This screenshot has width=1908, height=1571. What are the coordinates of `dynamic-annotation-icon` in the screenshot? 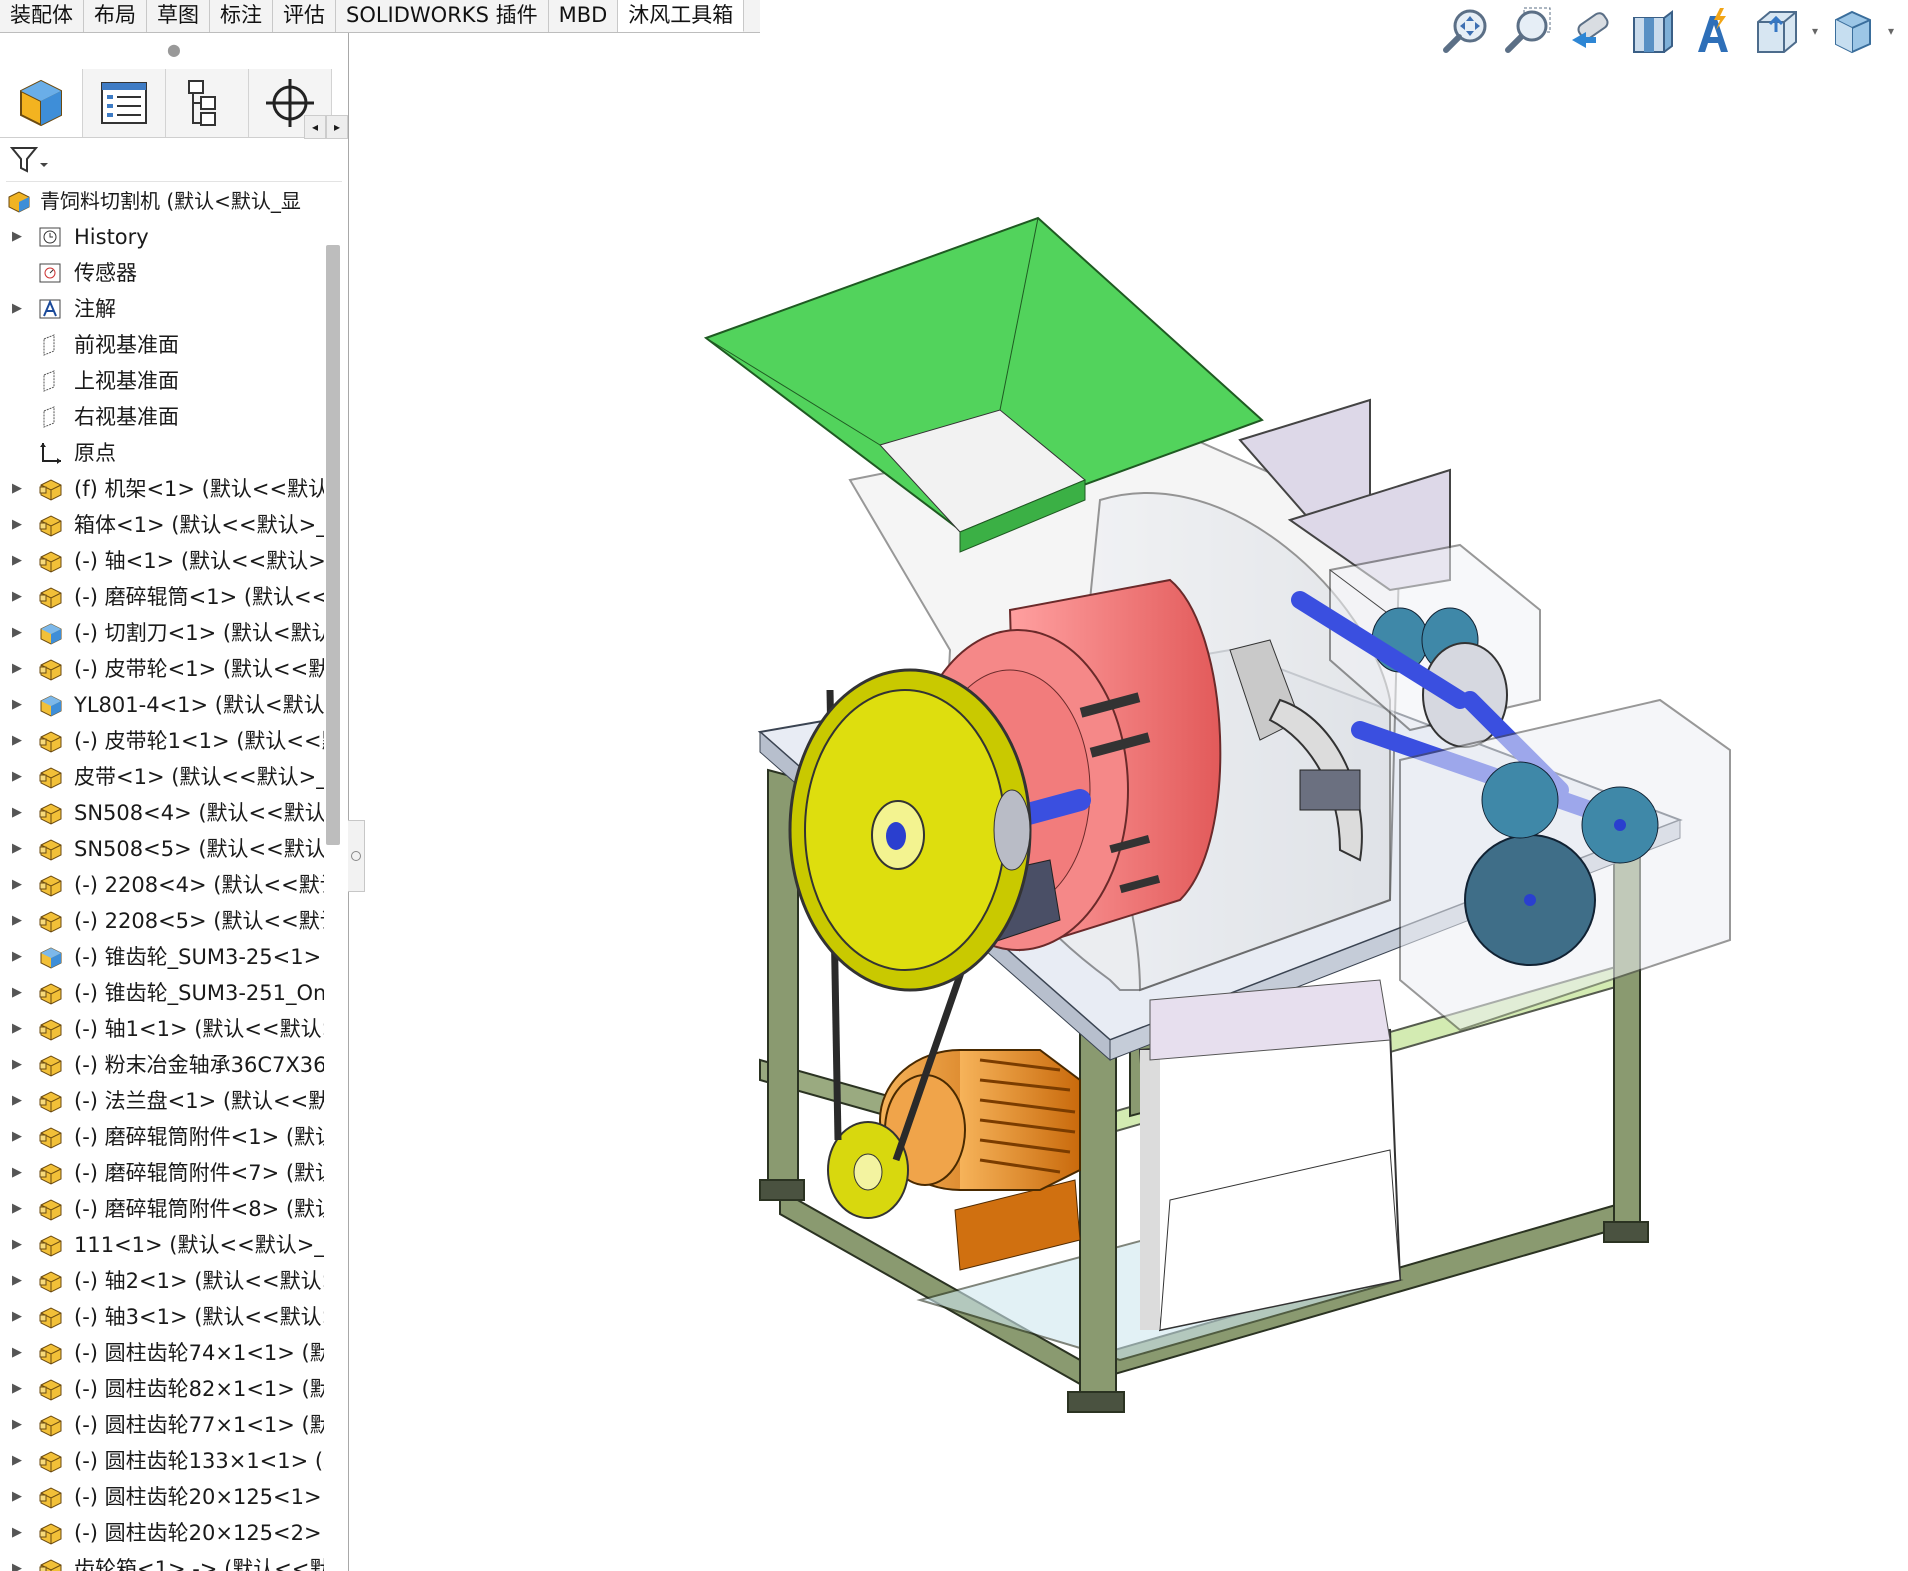 It's located at (1715, 31).